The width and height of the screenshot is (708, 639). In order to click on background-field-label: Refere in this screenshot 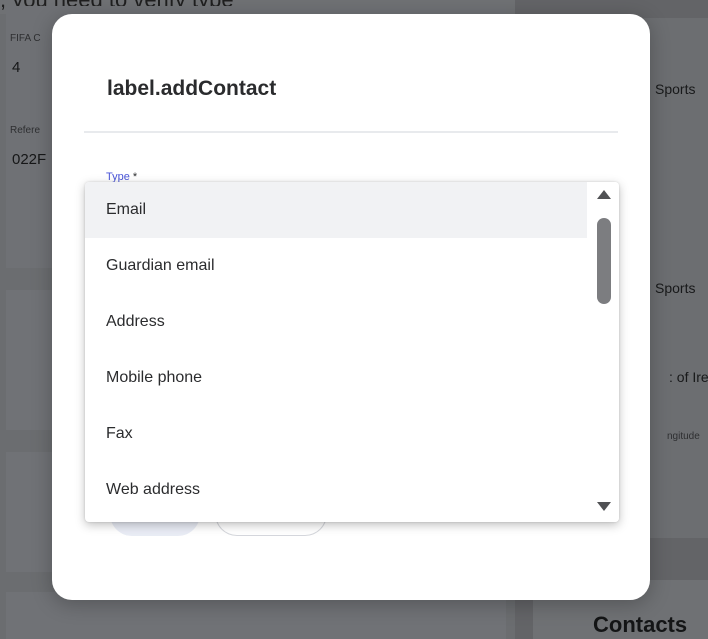, I will do `click(25, 130)`.